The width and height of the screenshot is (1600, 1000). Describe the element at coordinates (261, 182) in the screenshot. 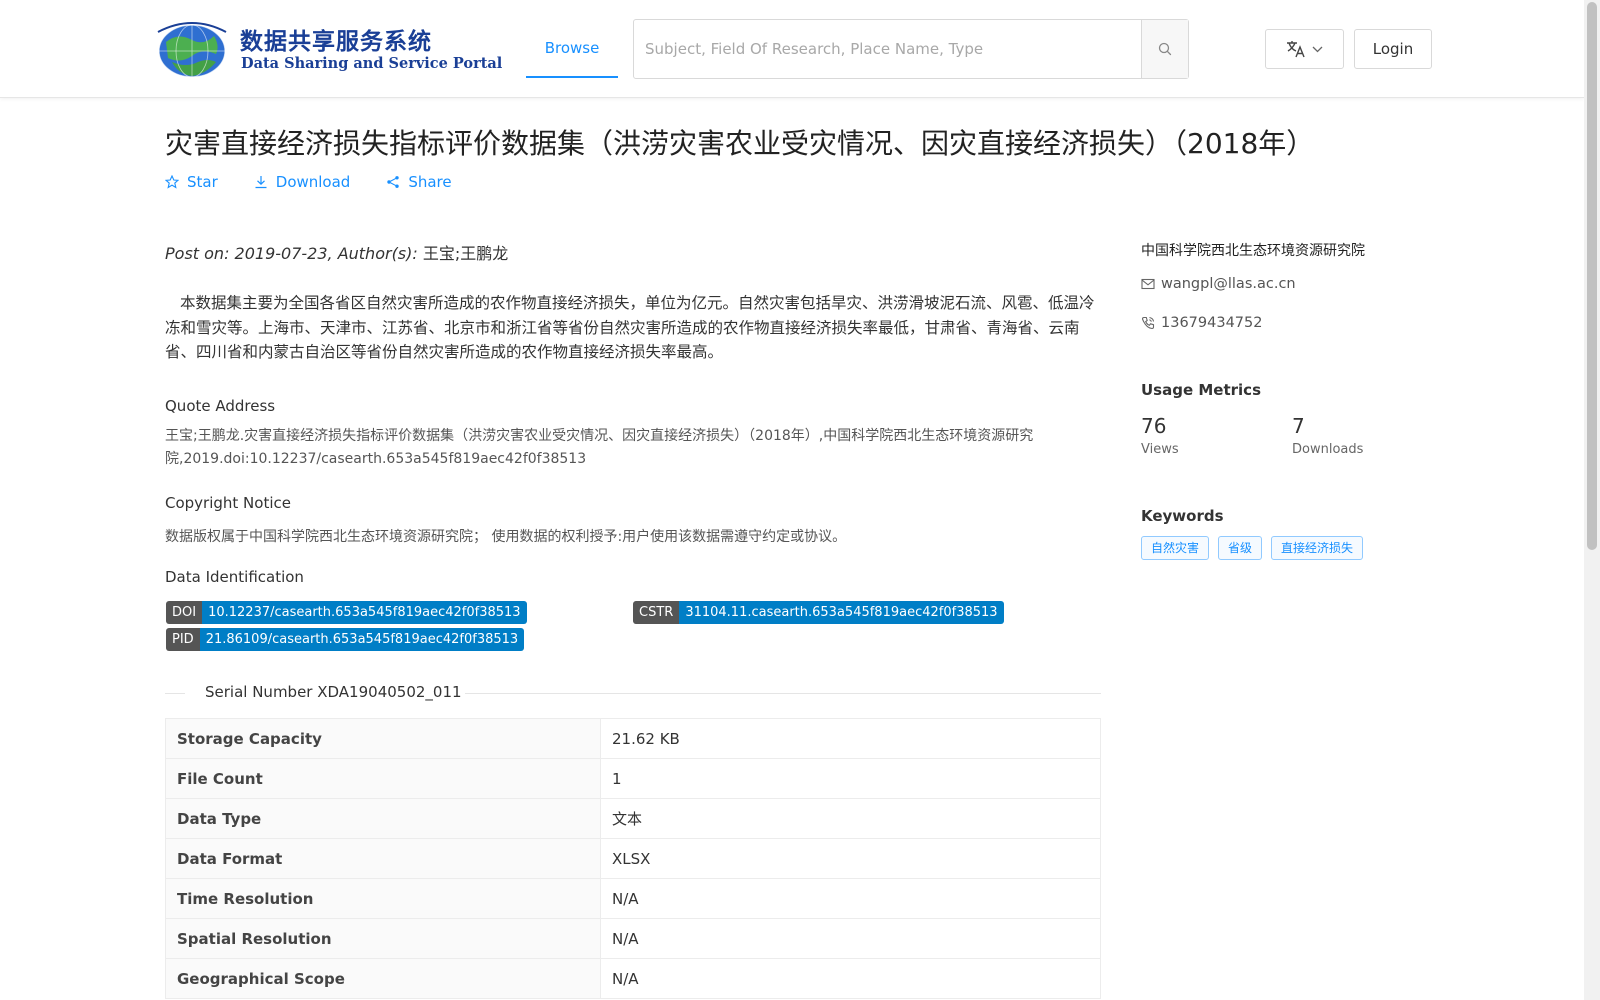

I see `download-icon` at that location.